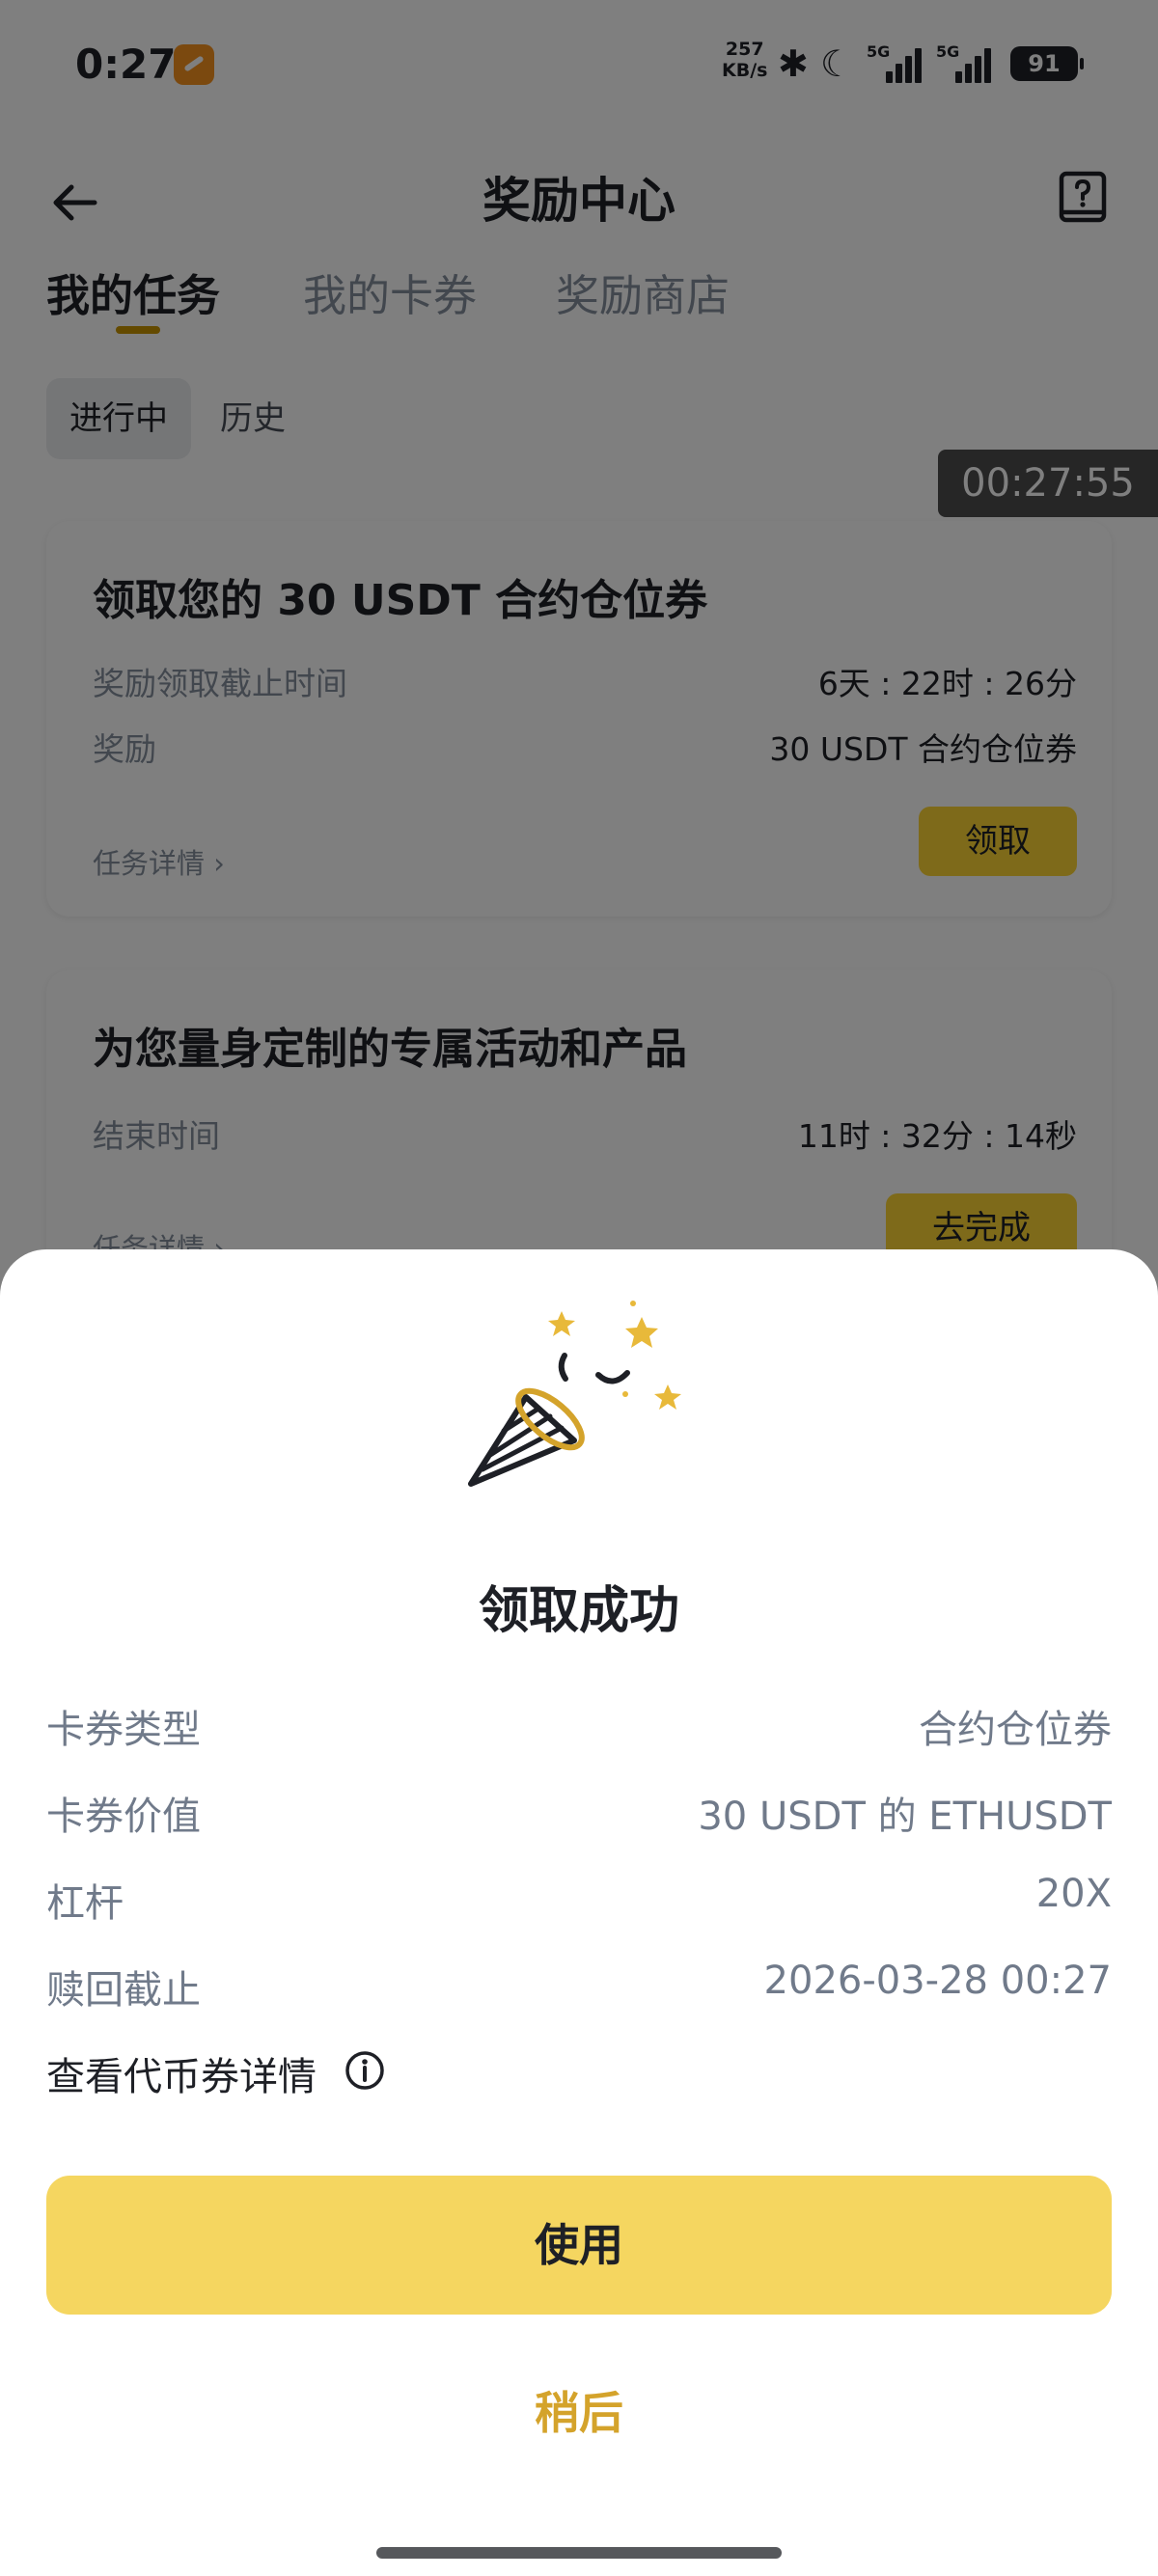  Describe the element at coordinates (579, 1727) in the screenshot. I see `detail-row: 卡券类型 合约仓位券` at that location.